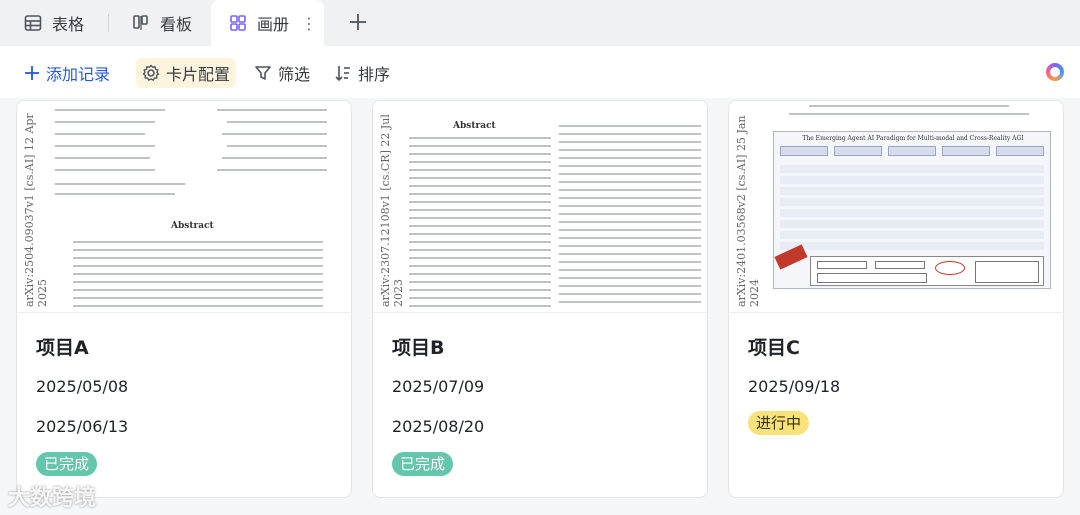 The height and width of the screenshot is (515, 1080). Describe the element at coordinates (263, 73) in the screenshot. I see `filter-icon` at that location.